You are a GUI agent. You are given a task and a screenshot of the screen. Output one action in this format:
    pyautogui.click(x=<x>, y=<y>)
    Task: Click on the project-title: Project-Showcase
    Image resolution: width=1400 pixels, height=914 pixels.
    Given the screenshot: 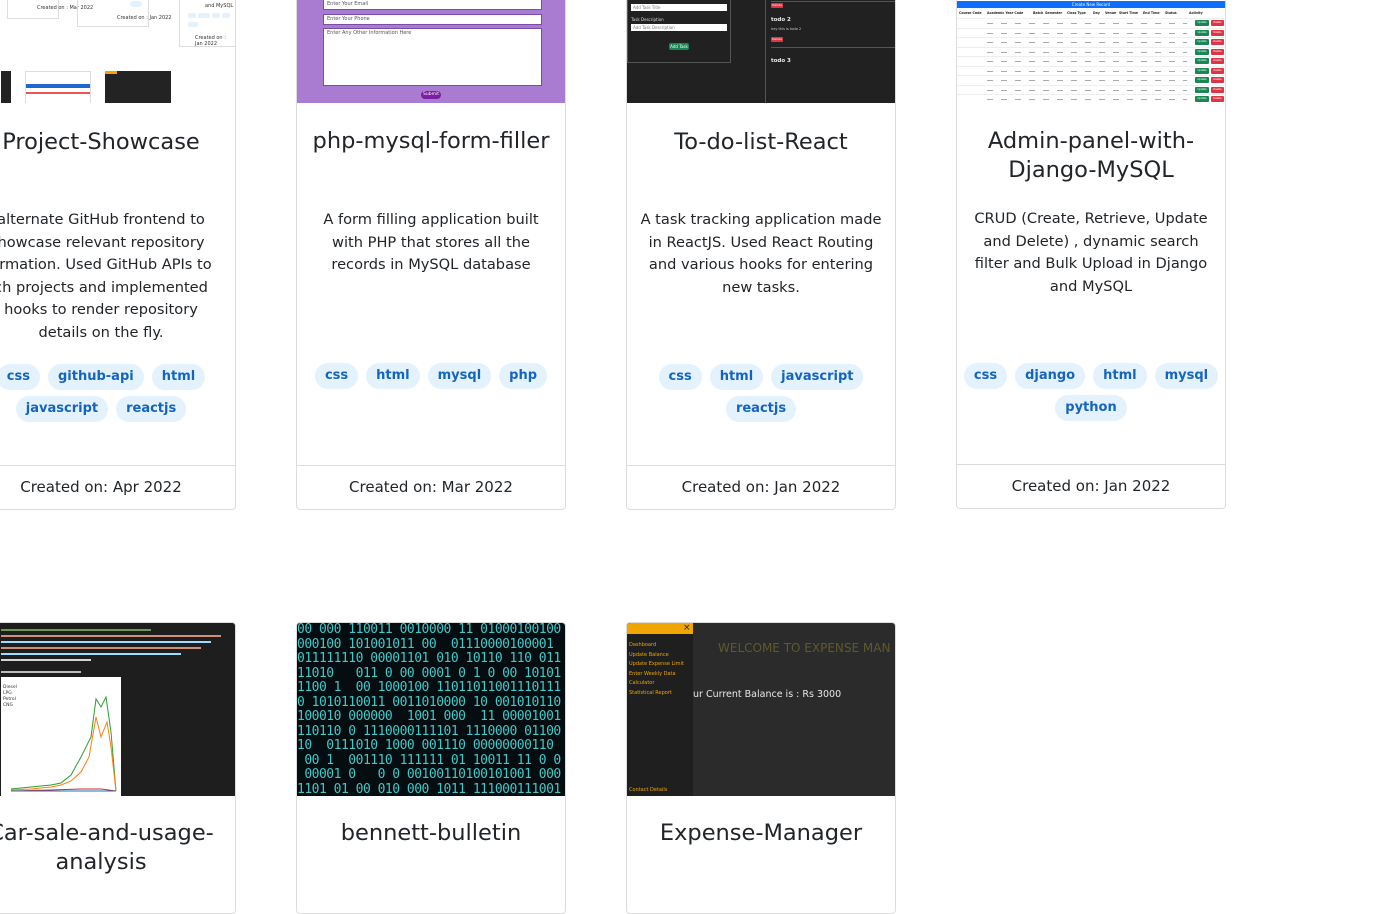 What is the action you would take?
    pyautogui.click(x=117, y=142)
    